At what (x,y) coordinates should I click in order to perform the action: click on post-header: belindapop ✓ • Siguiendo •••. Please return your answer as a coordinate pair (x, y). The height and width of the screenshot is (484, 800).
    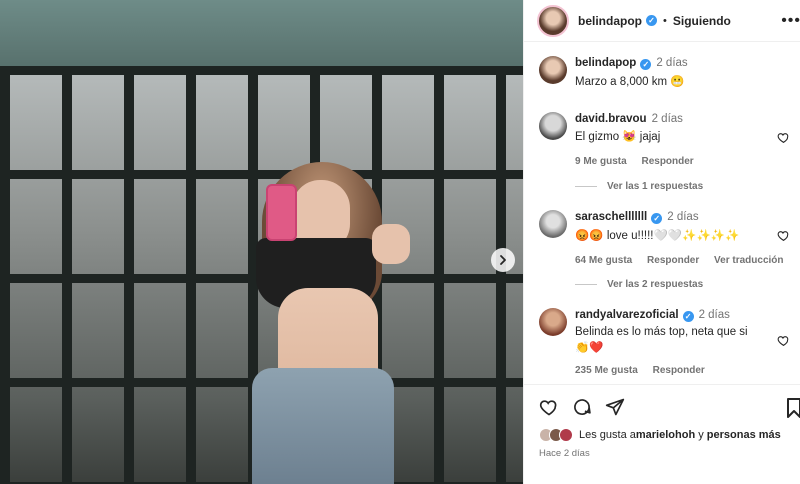
    Looking at the image, I should click on (662, 21).